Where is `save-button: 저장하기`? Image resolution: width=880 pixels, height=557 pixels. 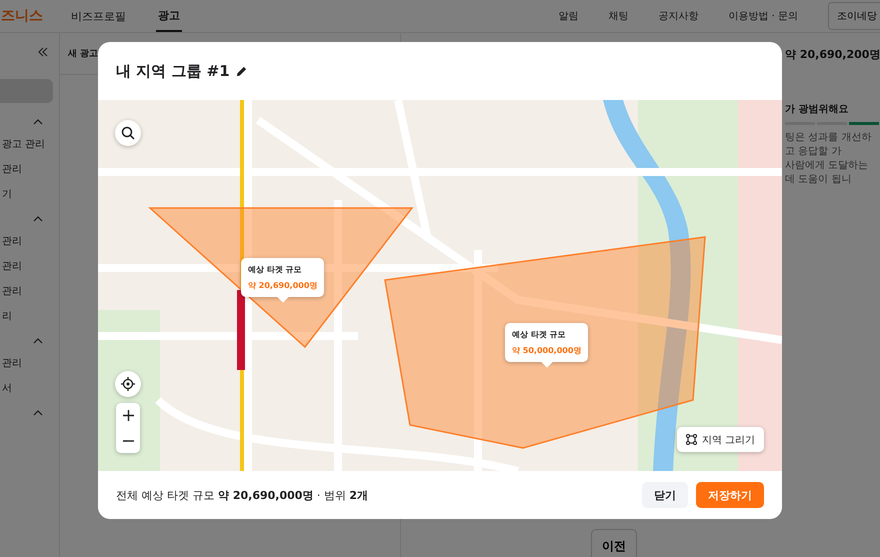
save-button: 저장하기 is located at coordinates (730, 495).